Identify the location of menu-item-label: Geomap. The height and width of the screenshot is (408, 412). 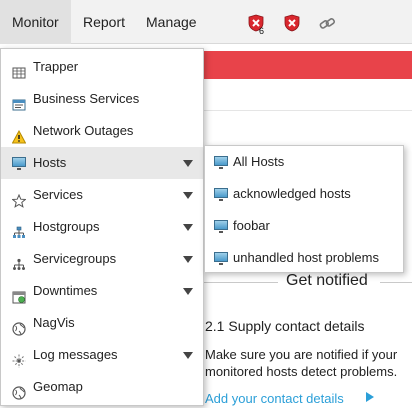
(58, 386).